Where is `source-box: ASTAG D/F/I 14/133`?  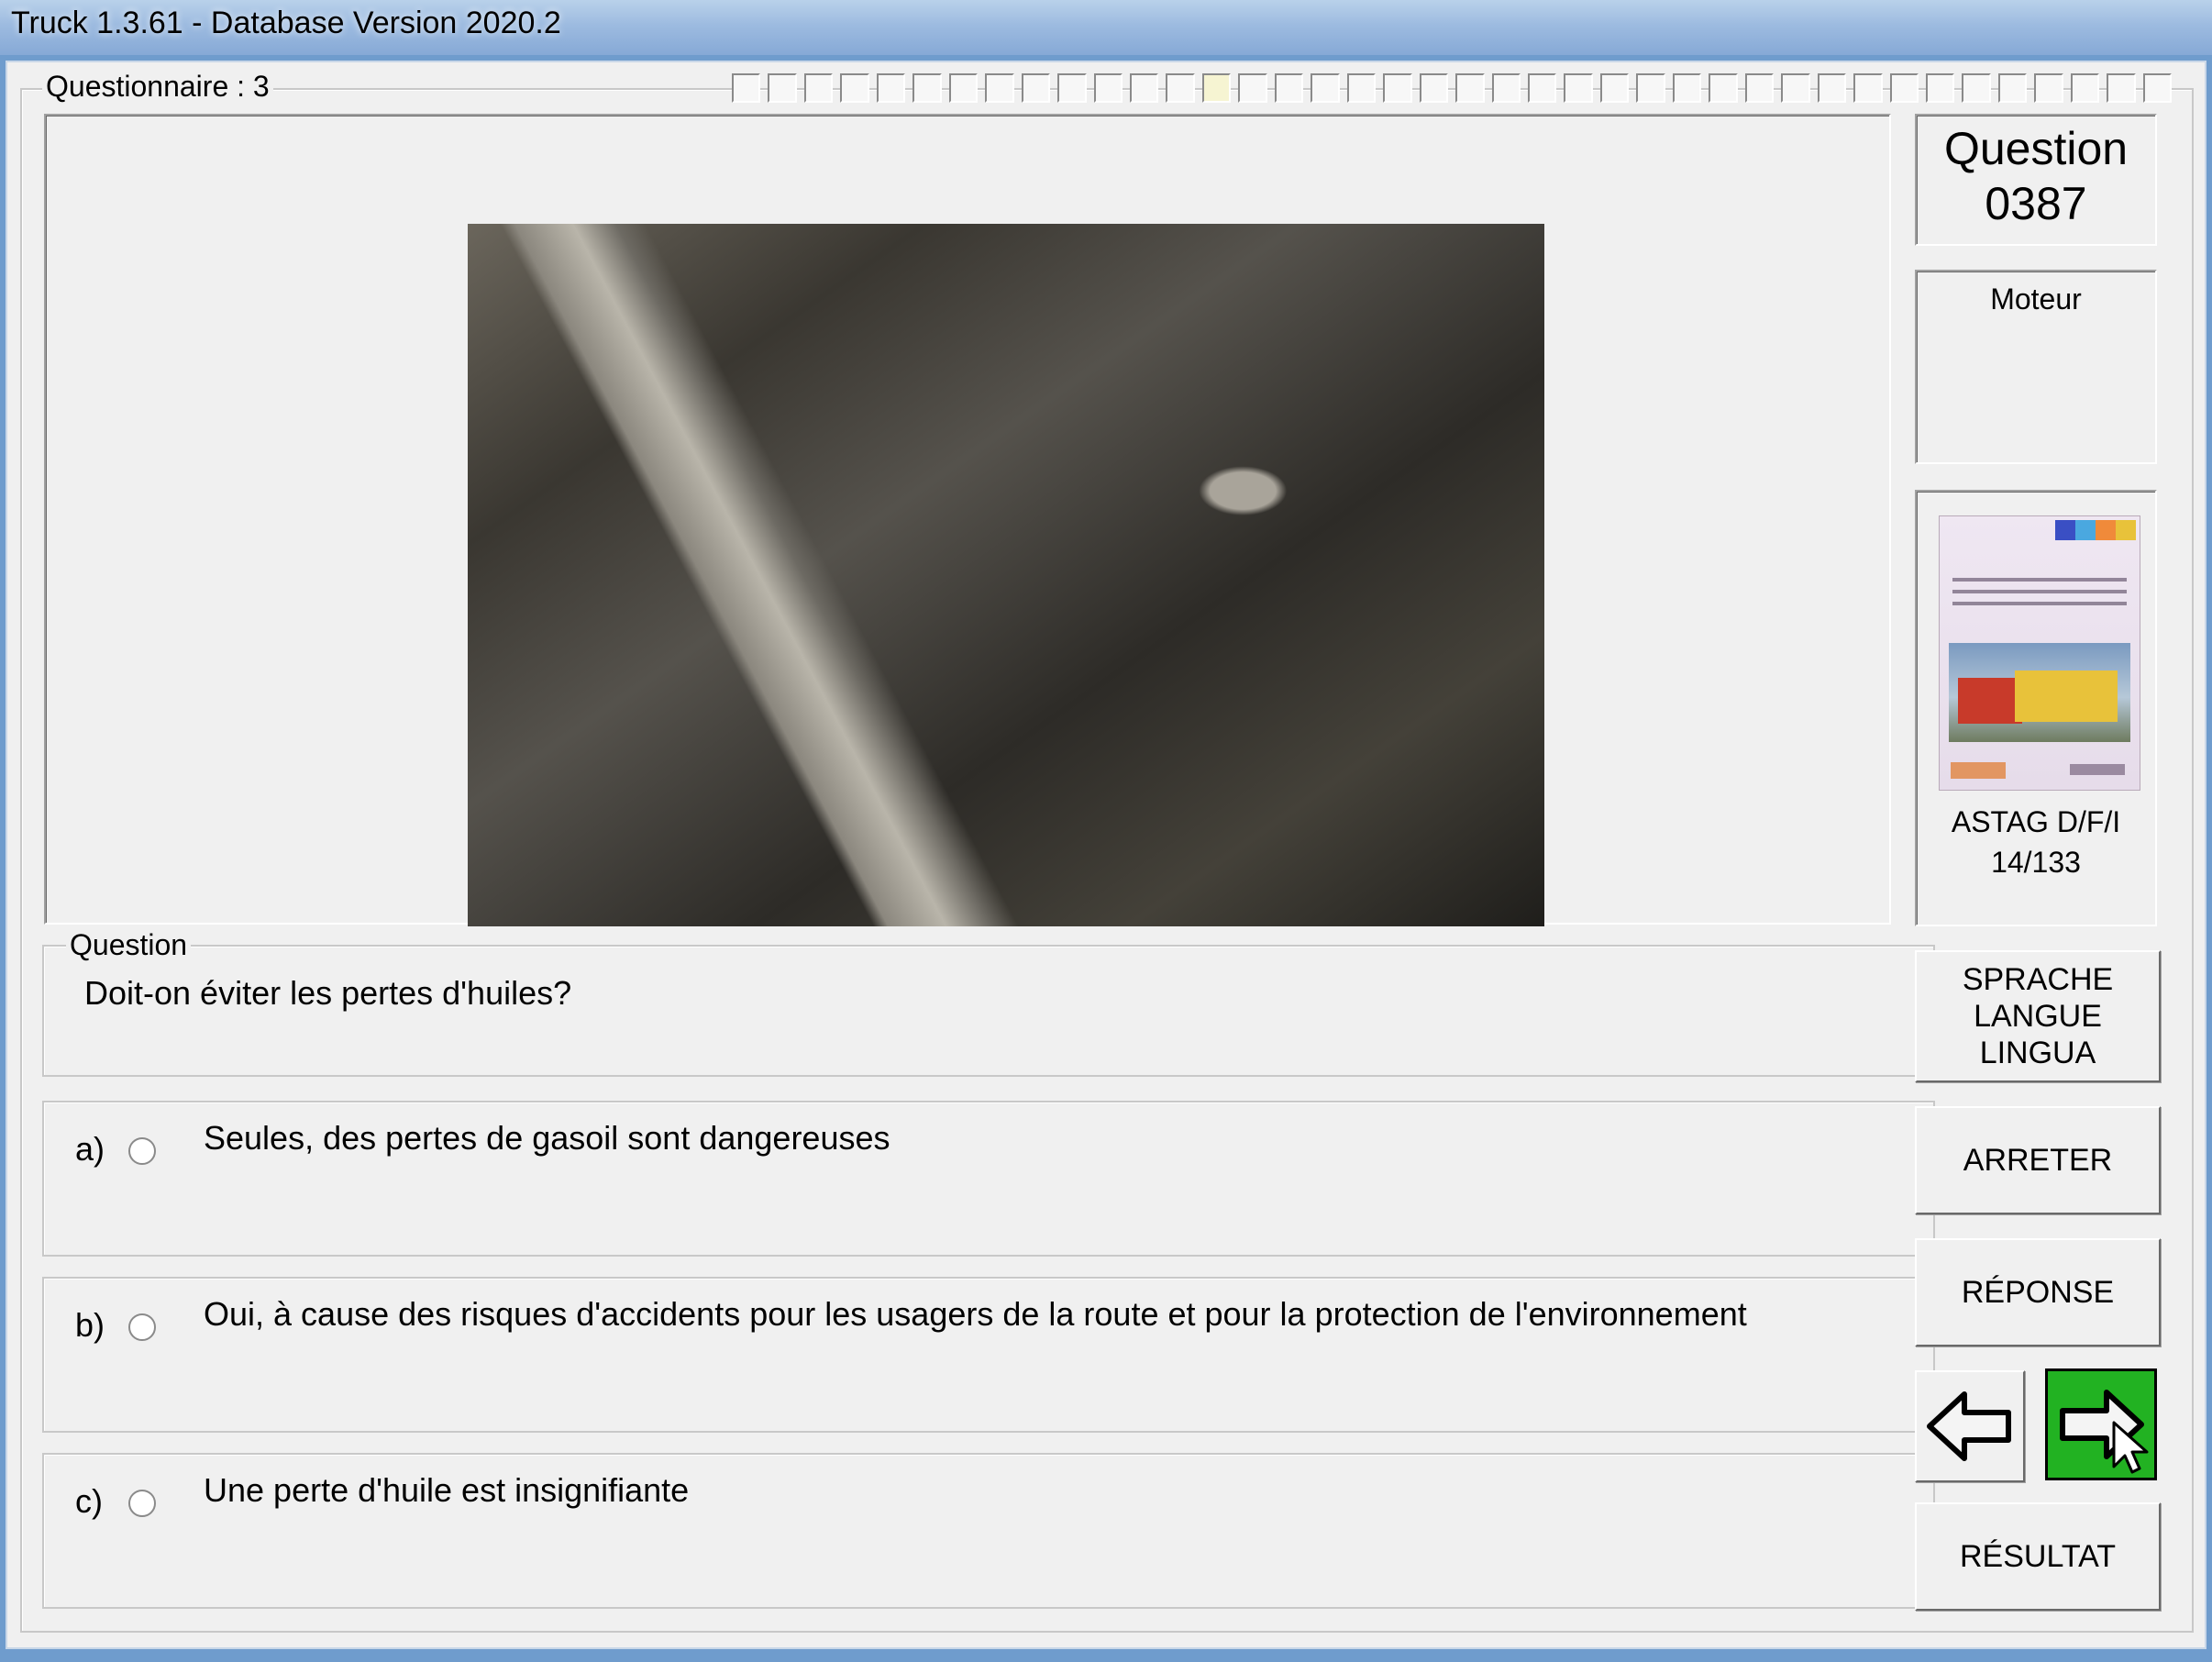 source-box: ASTAG D/F/I 14/133 is located at coordinates (2036, 708).